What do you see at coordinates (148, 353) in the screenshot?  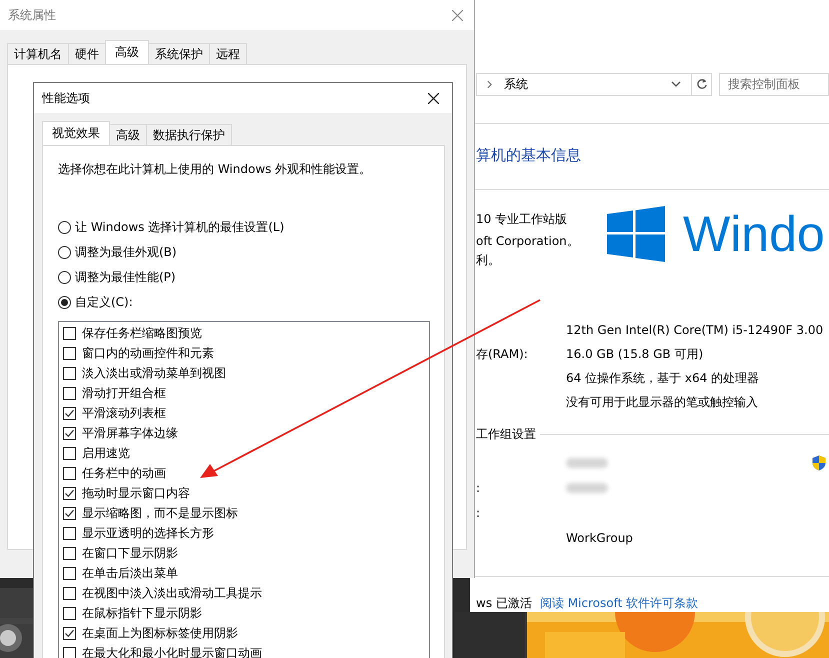 I see `checkbox-label: 窗口内的动画控件和元素` at bounding box center [148, 353].